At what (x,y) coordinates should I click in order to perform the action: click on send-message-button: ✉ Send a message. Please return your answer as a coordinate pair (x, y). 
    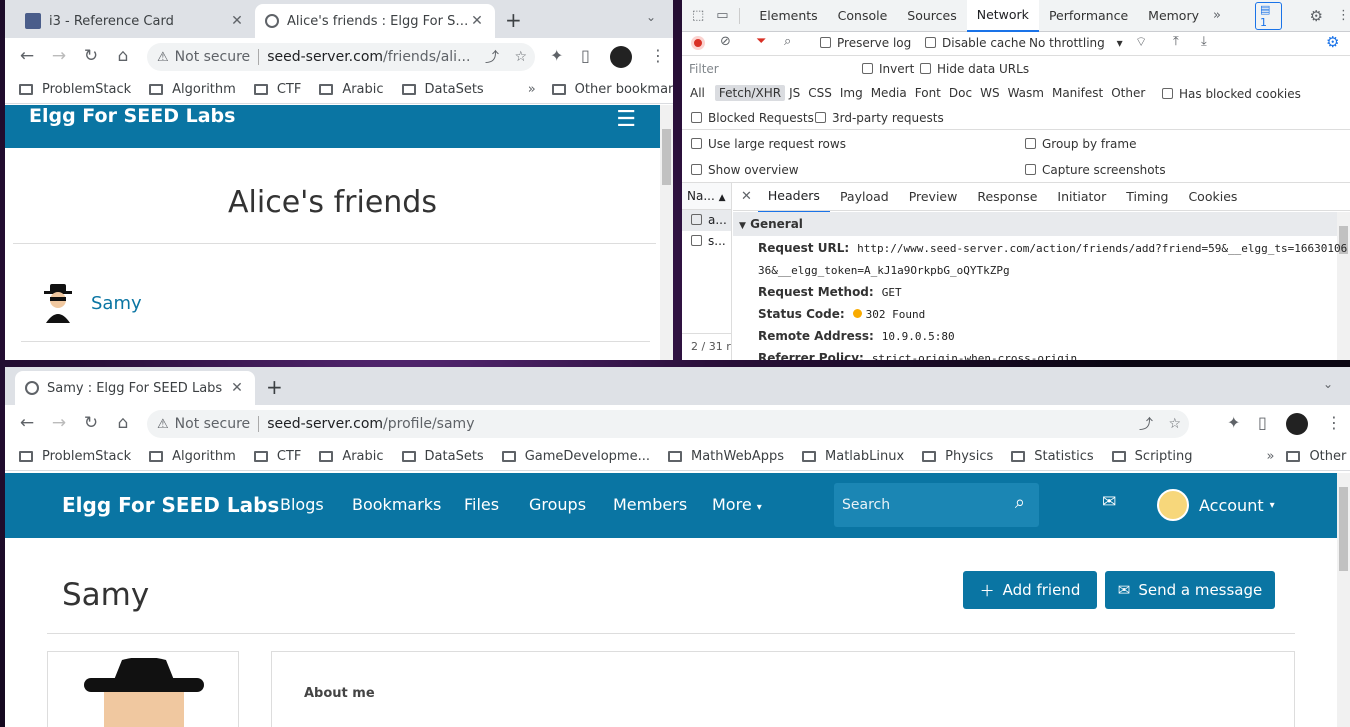
    Looking at the image, I should click on (1190, 590).